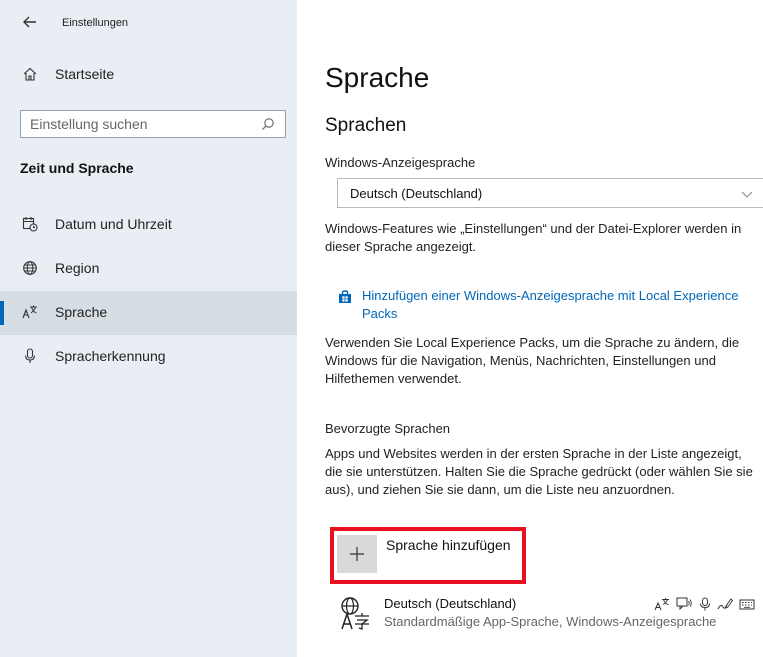  I want to click on display-language-value: Deutsch (Deutschland), so click(416, 193).